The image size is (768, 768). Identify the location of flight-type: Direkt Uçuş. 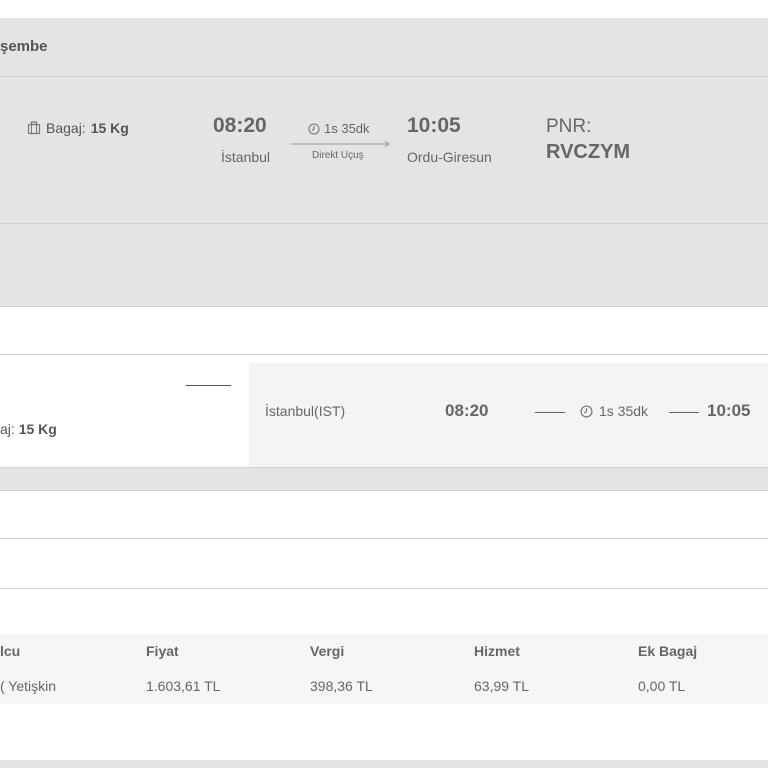
(338, 155).